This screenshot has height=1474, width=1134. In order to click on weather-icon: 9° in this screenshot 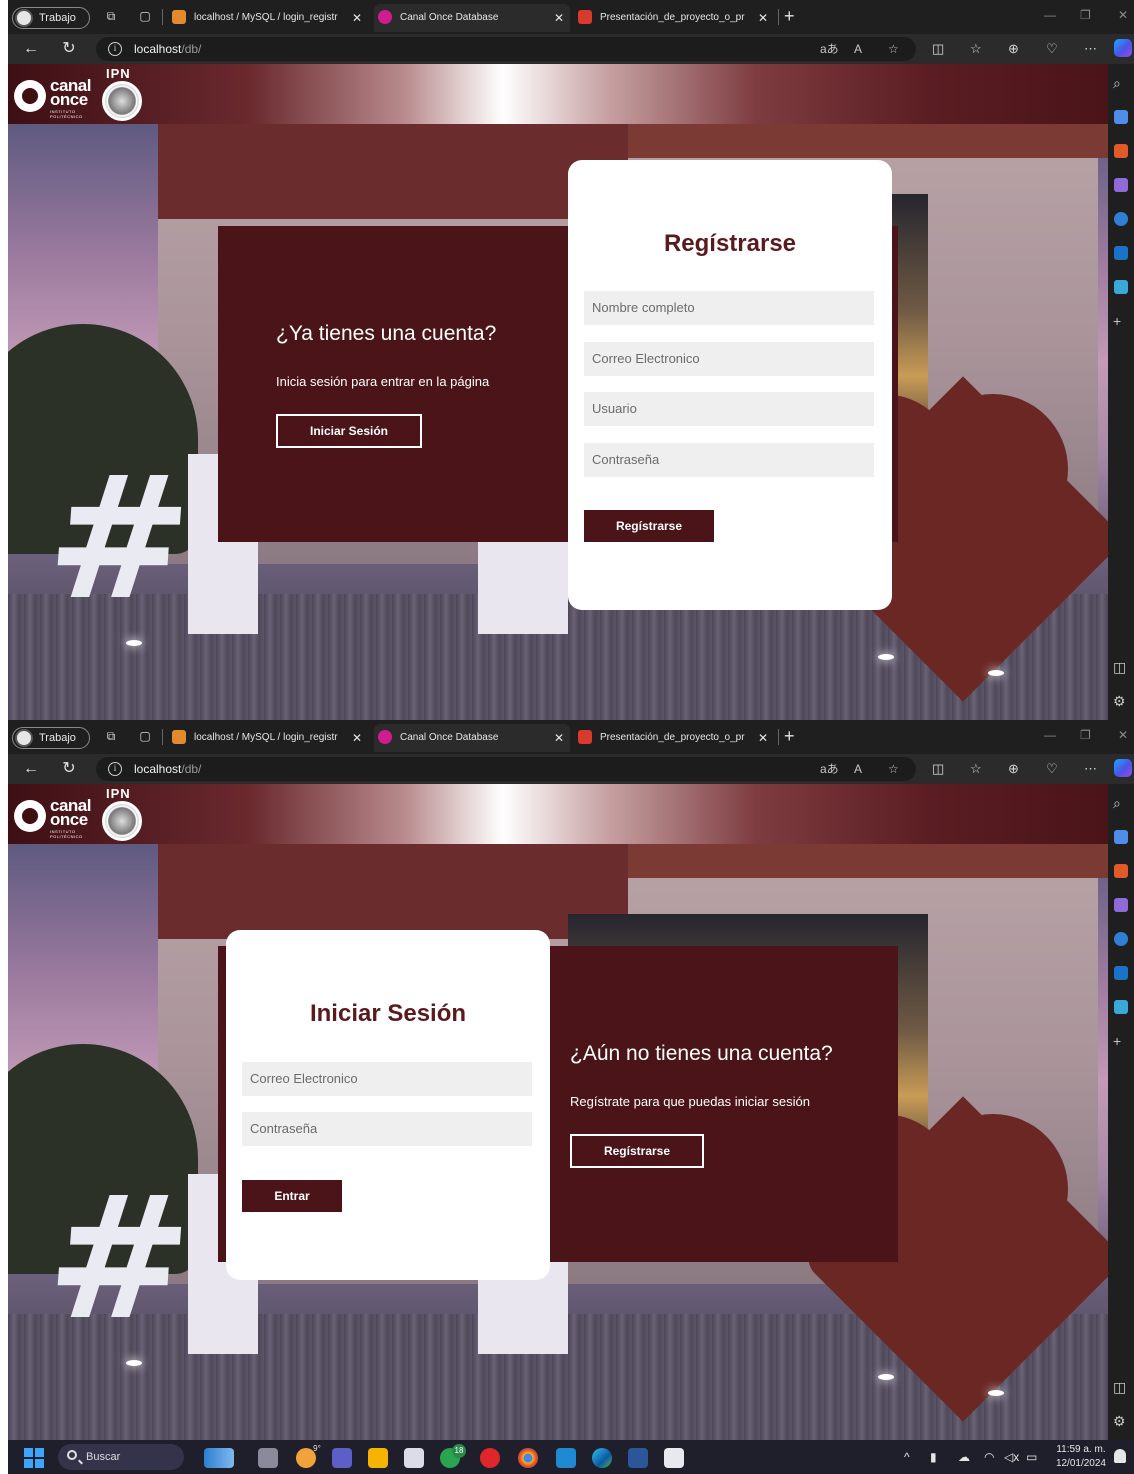, I will do `click(308, 1456)`.